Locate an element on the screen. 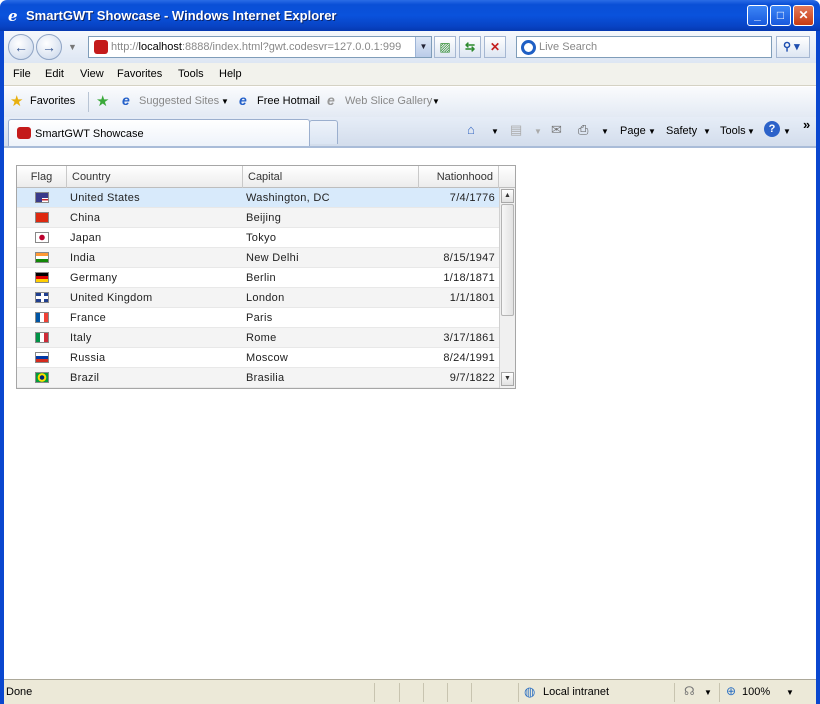  table-row: Italy Rome 3/17/1861 is located at coordinates (258, 338).